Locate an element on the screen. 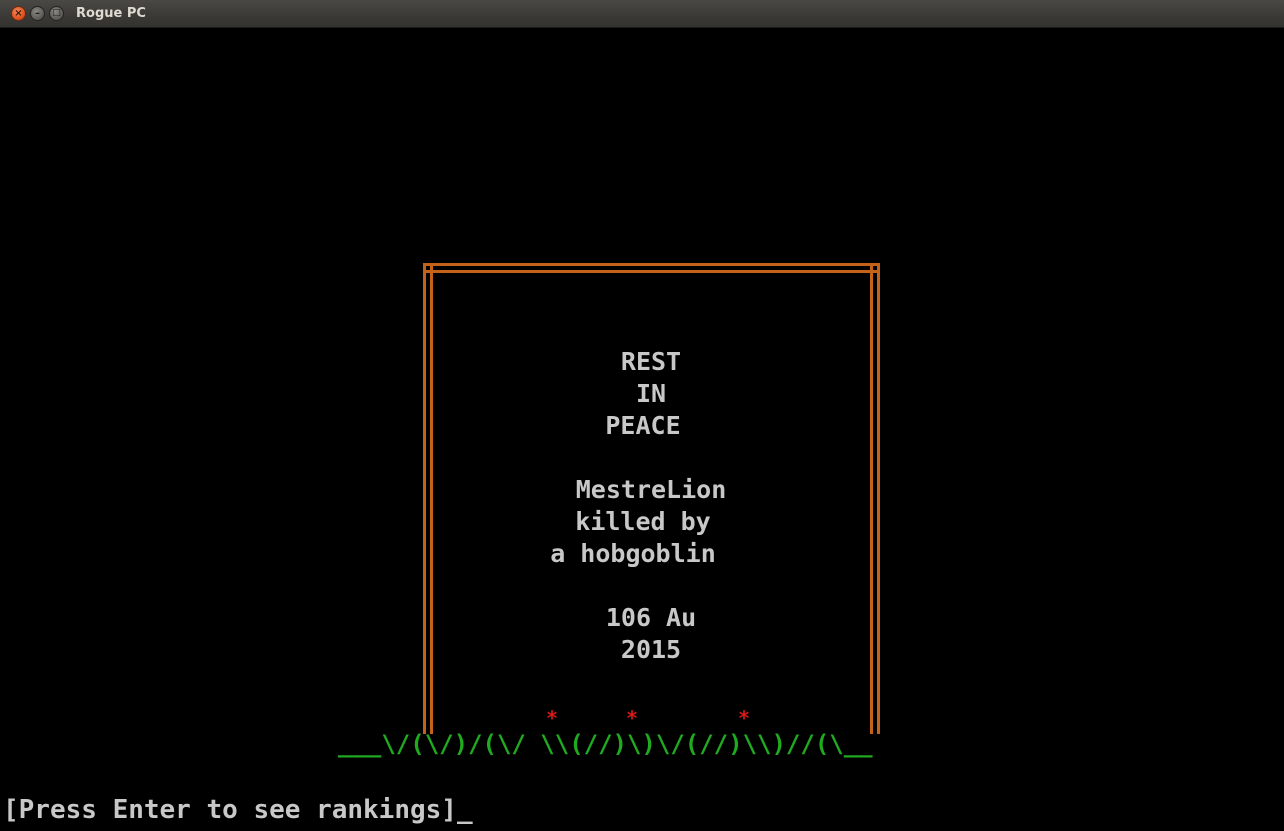 The image size is (1284, 831). death-year: 2015 is located at coordinates (651, 649).